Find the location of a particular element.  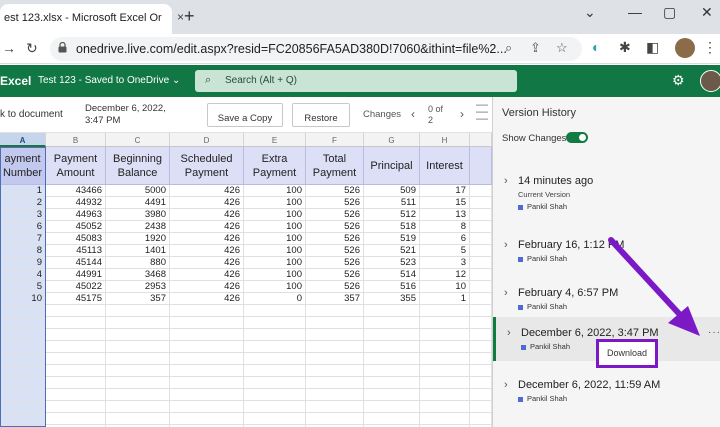

profile-avatar is located at coordinates (685, 48).